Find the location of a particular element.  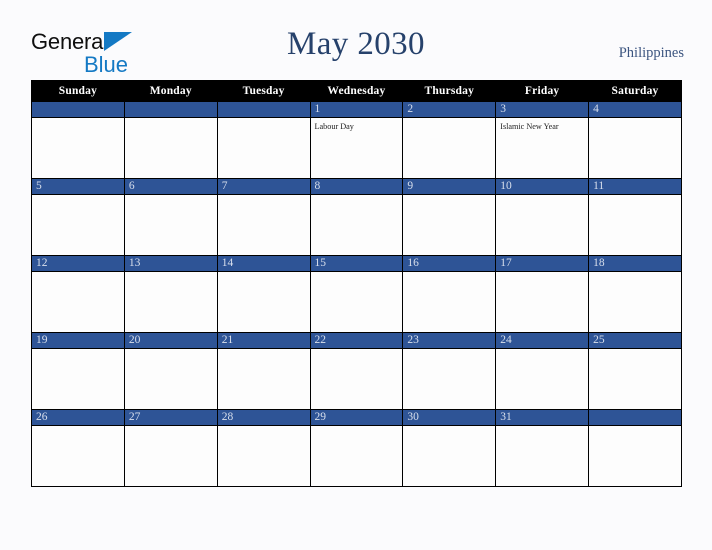

calendar-day-cell: 8 is located at coordinates (356, 217).